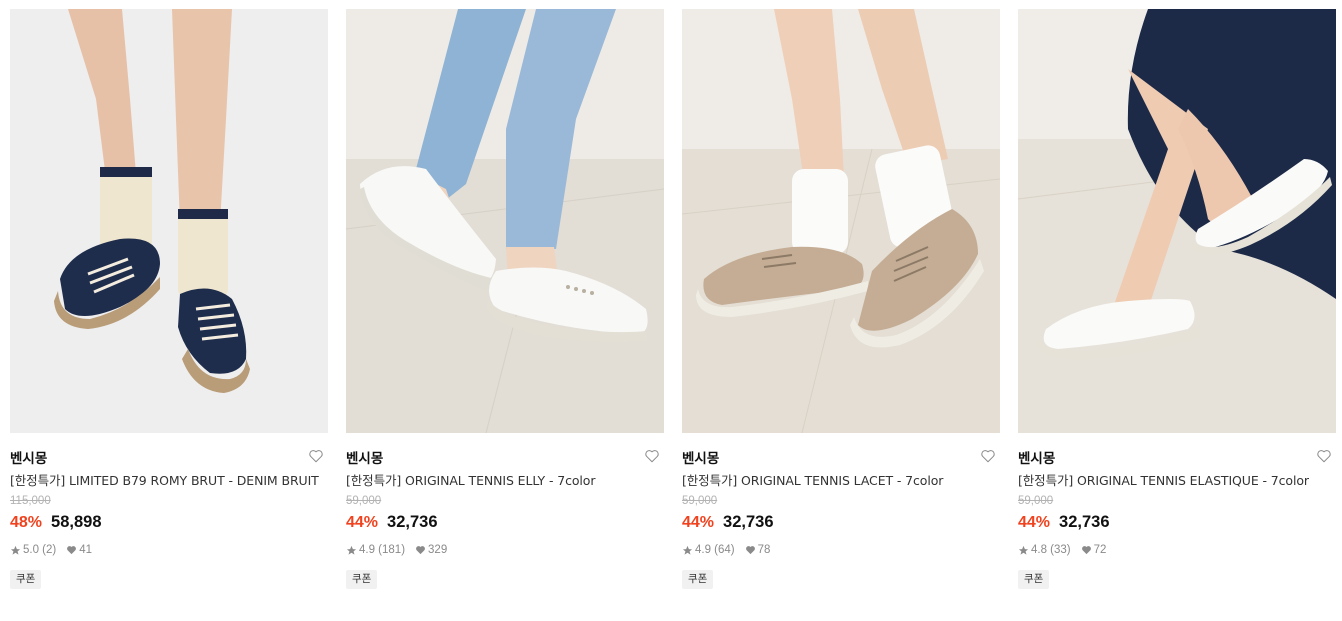 Image resolution: width=1342 pixels, height=621 pixels. I want to click on product-name: [한정특가] ORIGINAL TENNIS ELLY - 7color, so click(505, 481).